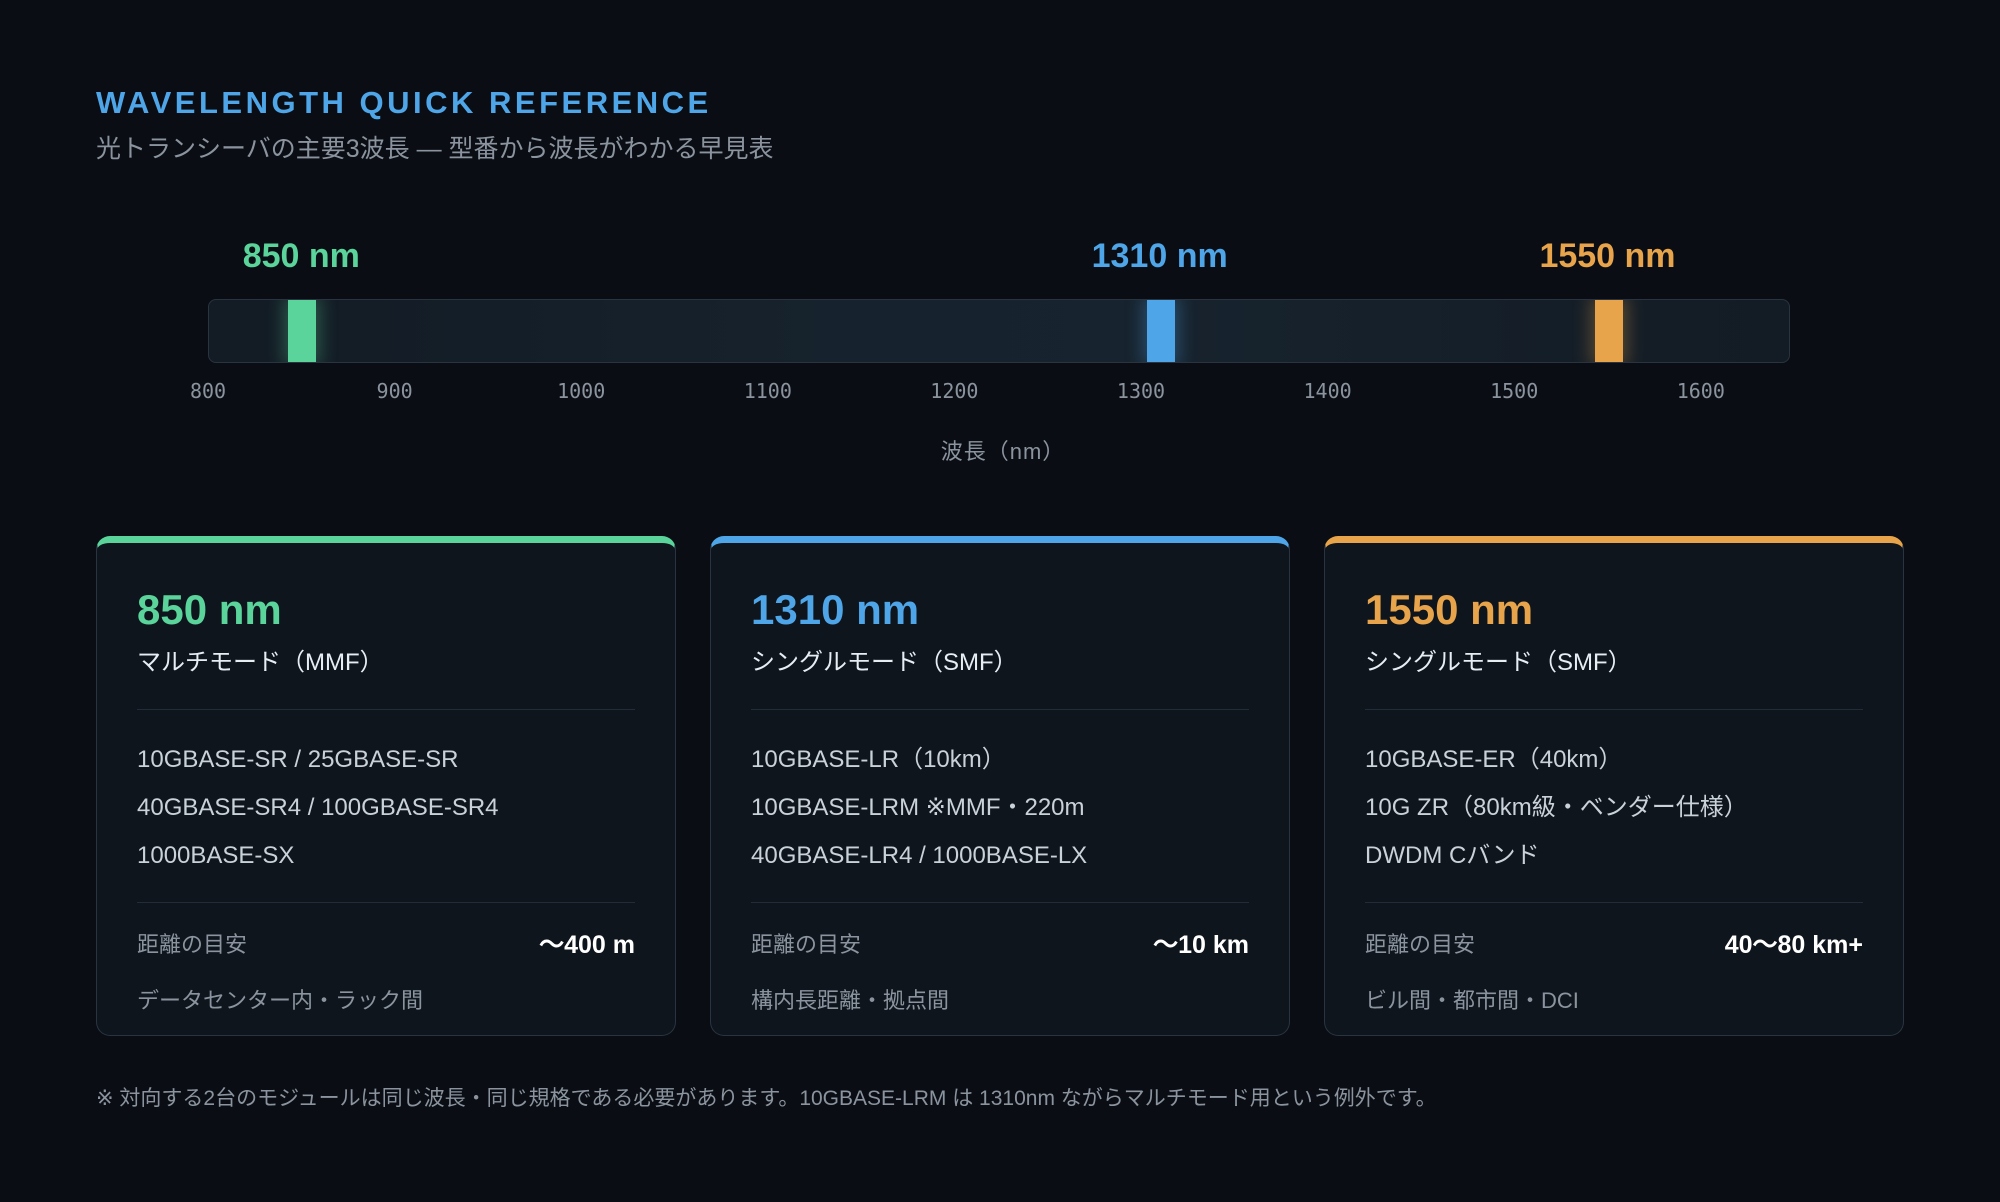 The image size is (2000, 1202). What do you see at coordinates (1793, 945) in the screenshot?
I see `distance-value: 40〜80 km+` at bounding box center [1793, 945].